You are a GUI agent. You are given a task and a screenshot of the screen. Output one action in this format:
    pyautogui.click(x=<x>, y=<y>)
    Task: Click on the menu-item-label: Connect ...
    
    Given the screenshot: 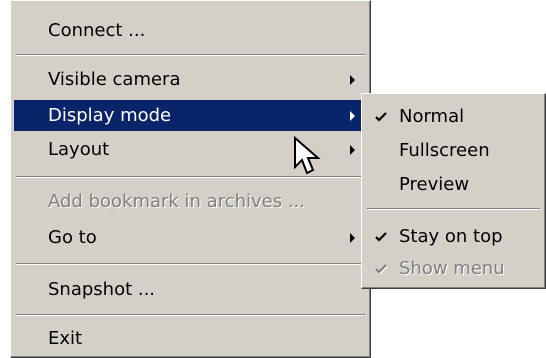 What is the action you would take?
    pyautogui.click(x=97, y=30)
    